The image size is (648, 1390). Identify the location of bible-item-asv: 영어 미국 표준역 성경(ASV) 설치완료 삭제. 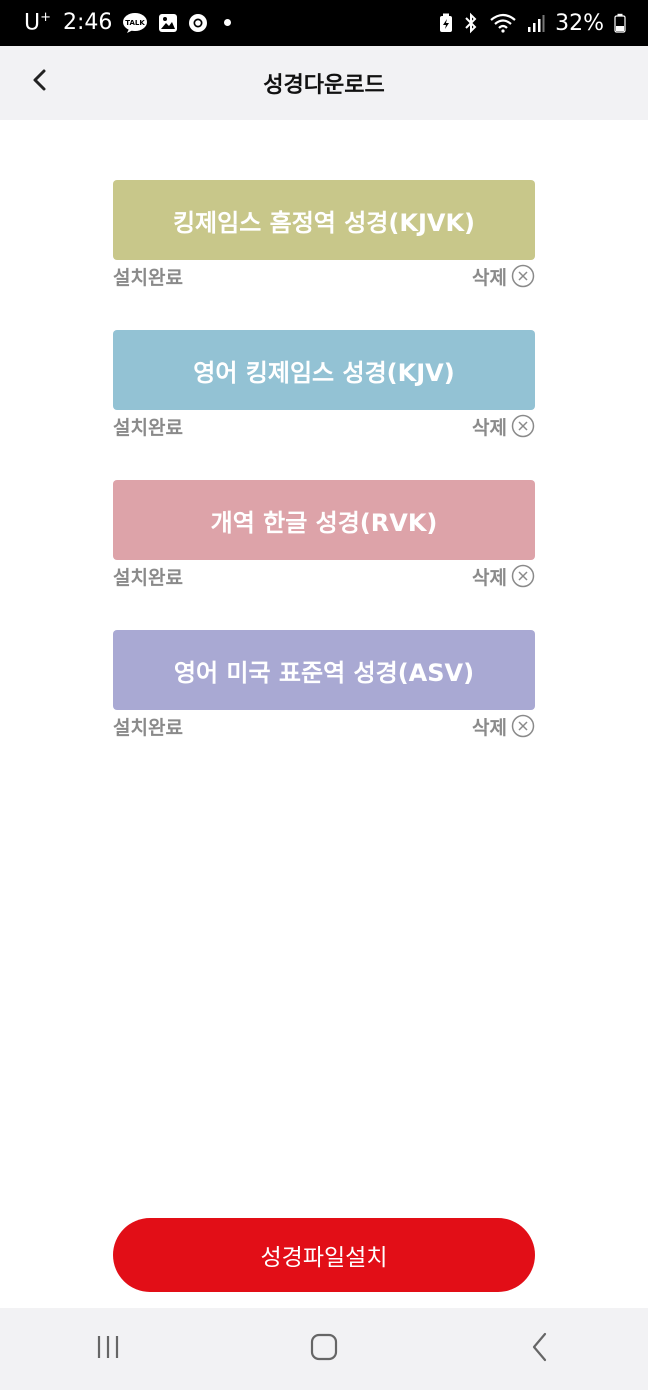
(324, 705).